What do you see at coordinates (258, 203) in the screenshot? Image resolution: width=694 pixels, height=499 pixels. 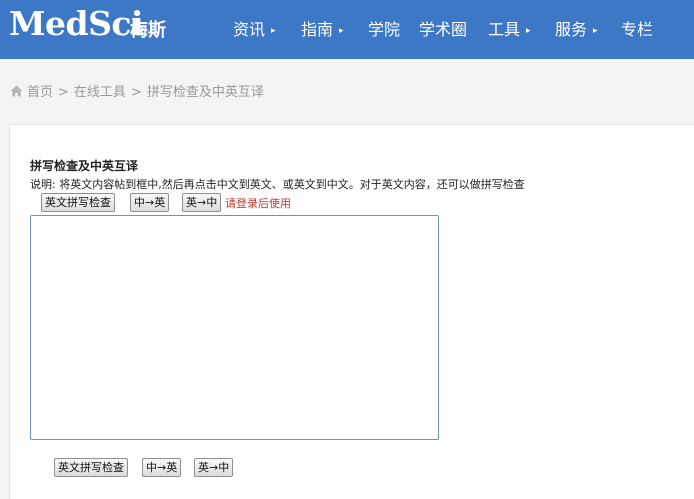 I see `login-required-note: 请登录后使用` at bounding box center [258, 203].